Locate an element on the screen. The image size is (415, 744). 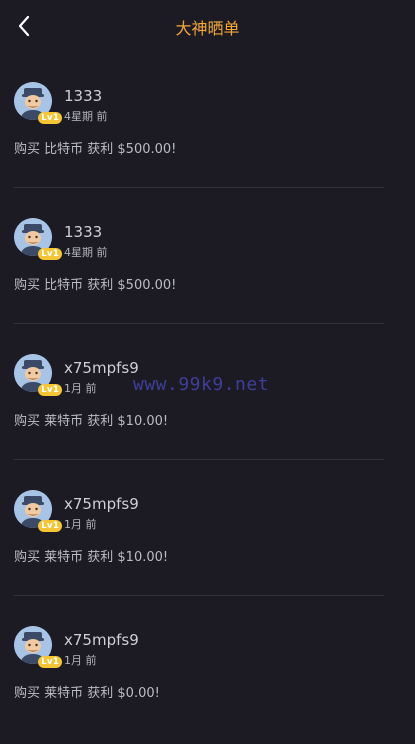
watermark: www.99k9.net is located at coordinates (201, 384).